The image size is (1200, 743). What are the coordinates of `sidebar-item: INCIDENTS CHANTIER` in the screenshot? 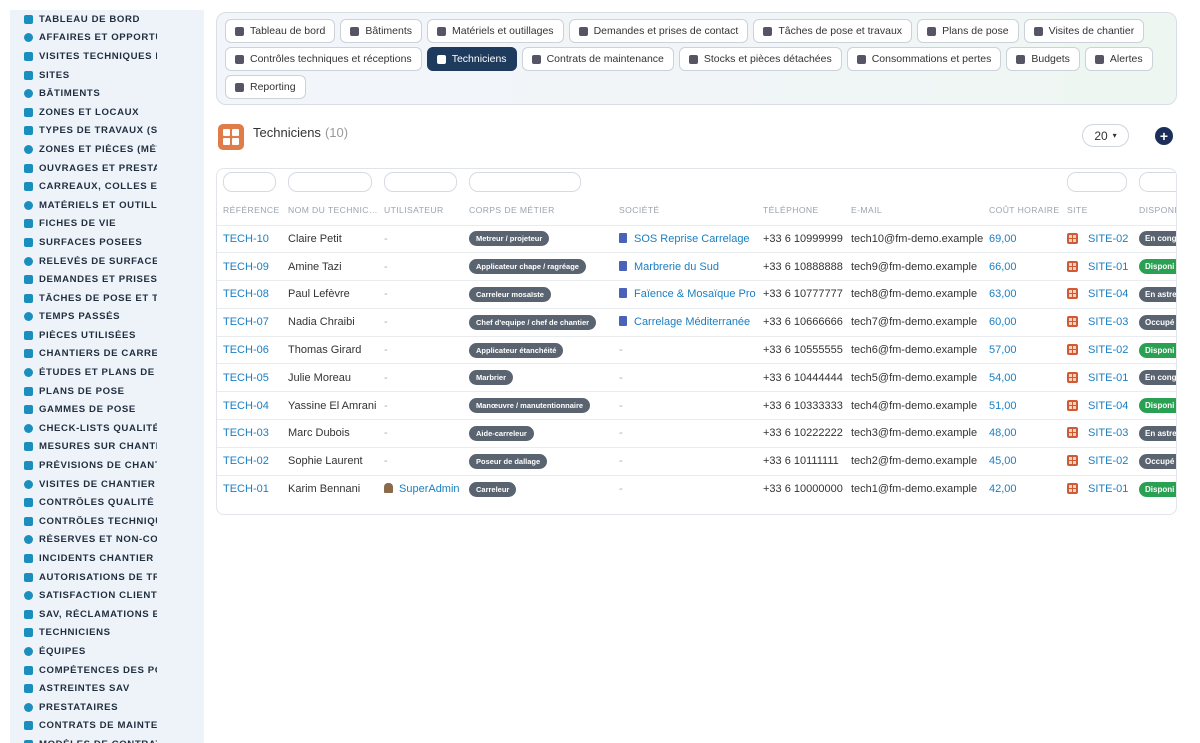 It's located at (107, 558).